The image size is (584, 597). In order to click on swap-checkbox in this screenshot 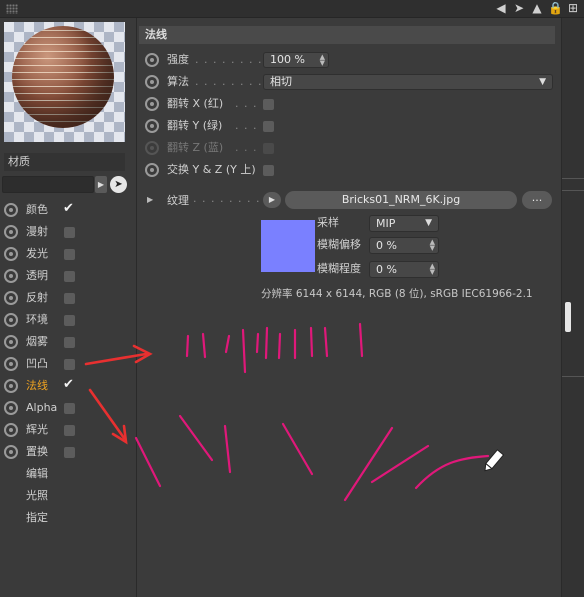, I will do `click(268, 170)`.